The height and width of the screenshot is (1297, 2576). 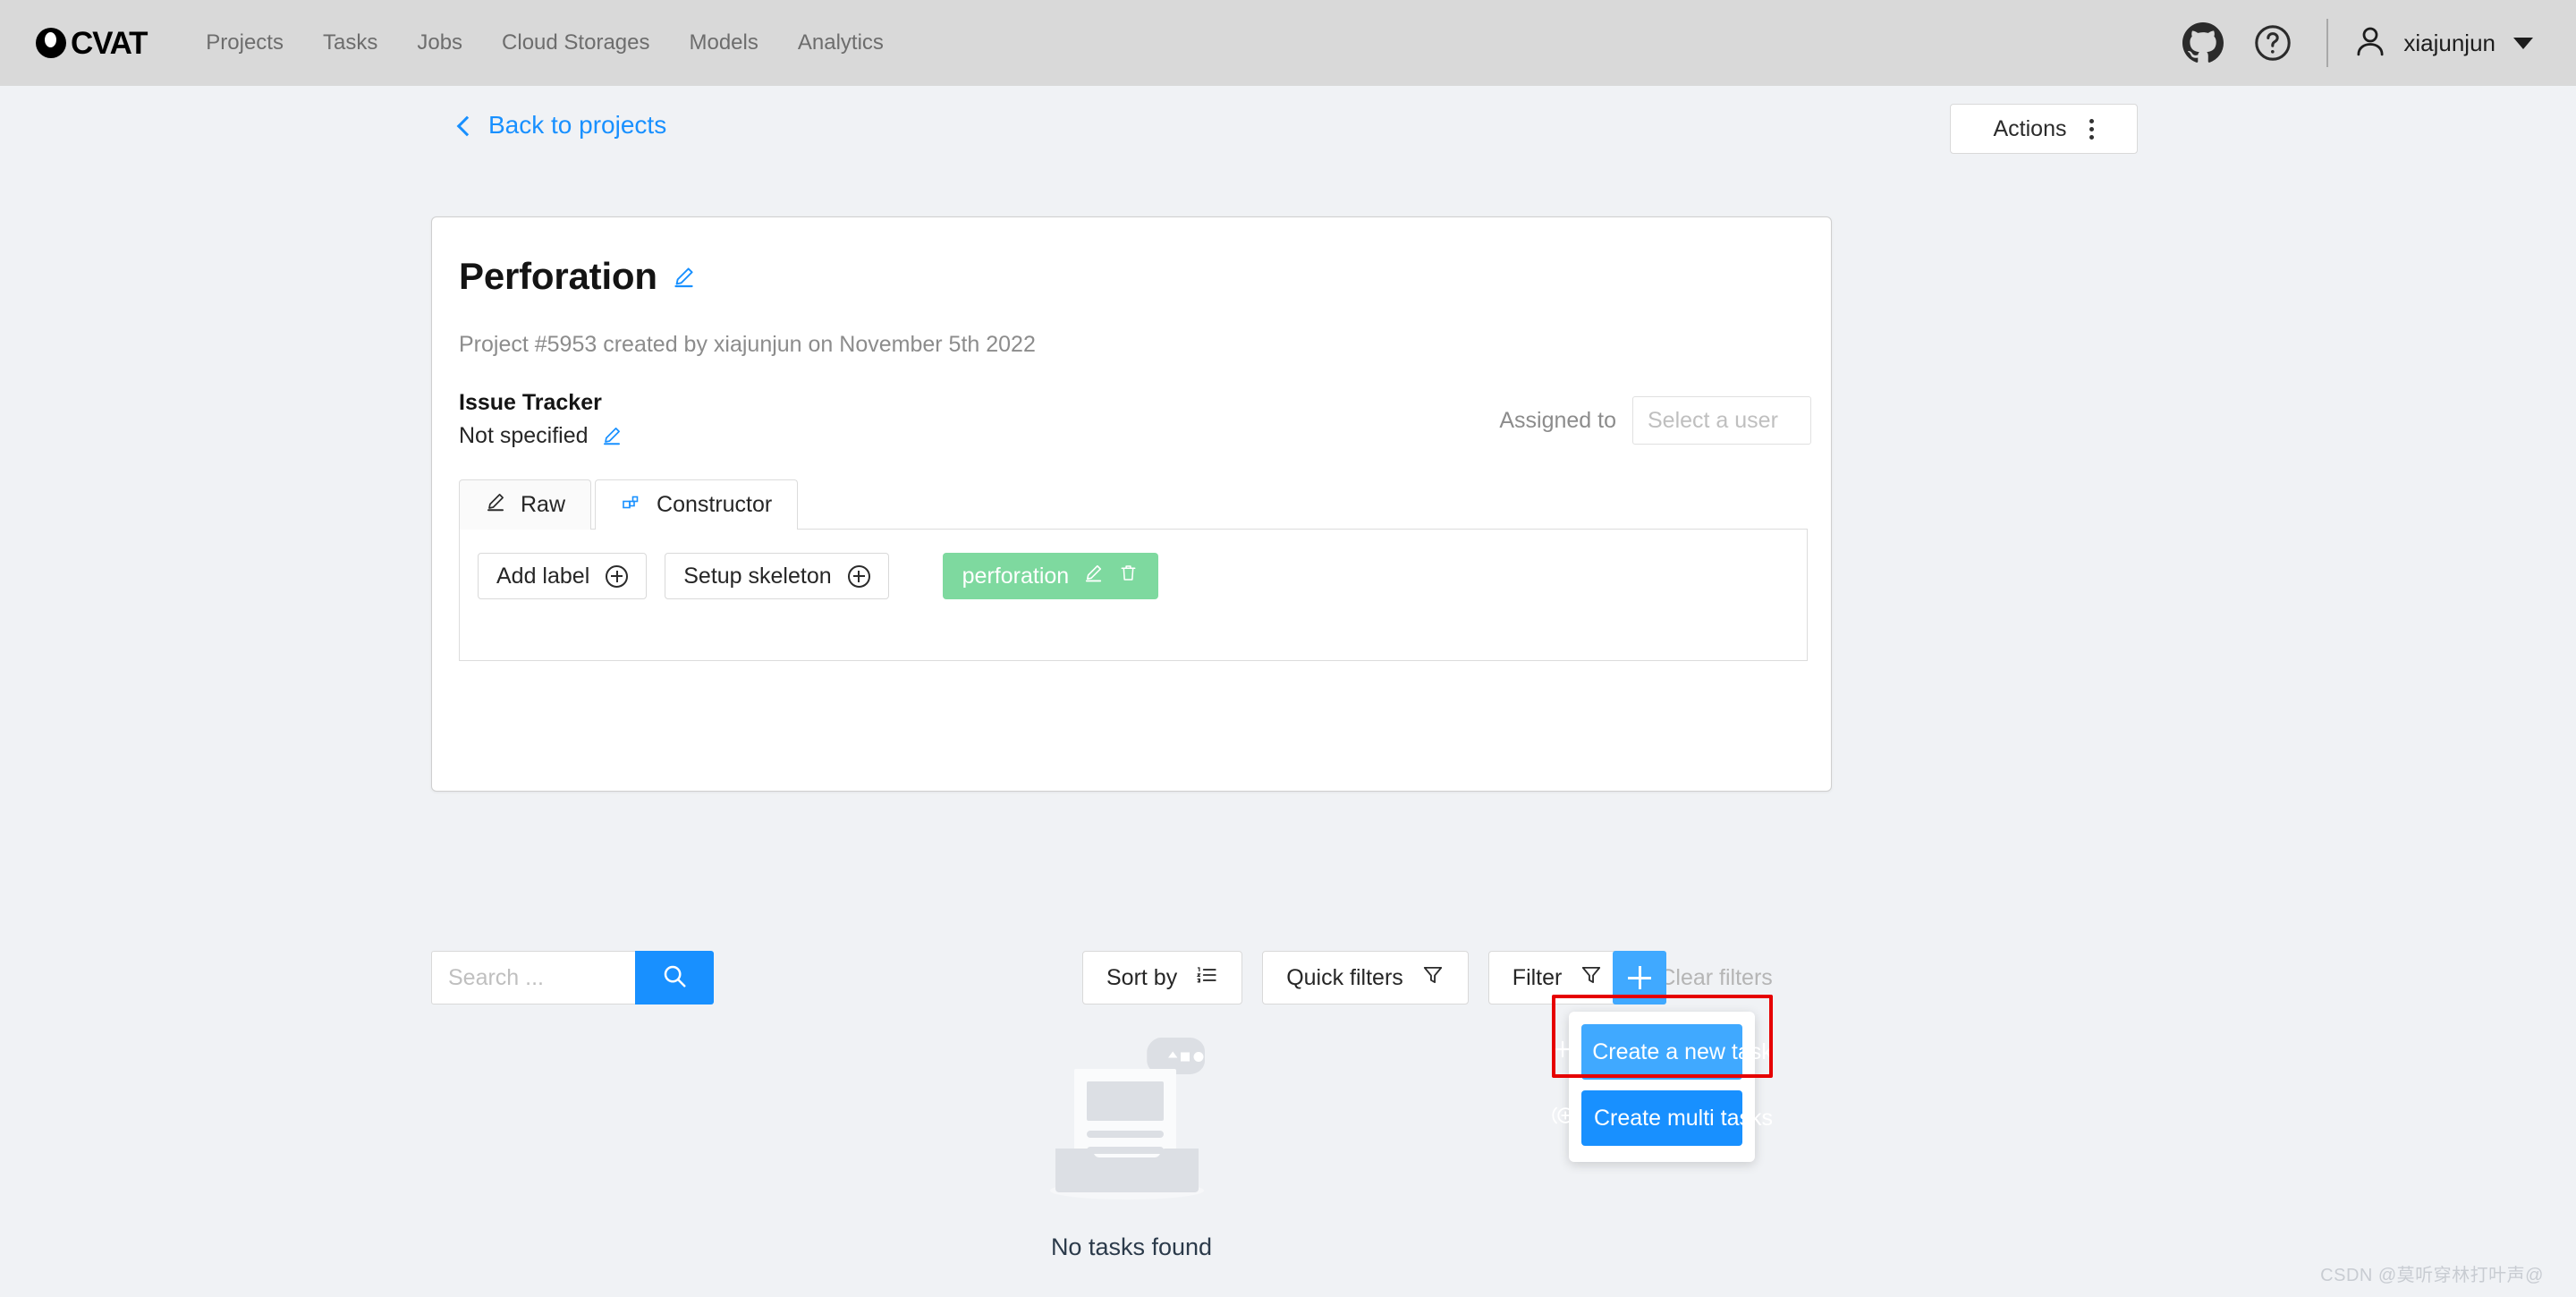 I want to click on filter-button: Filter, so click(x=1557, y=978).